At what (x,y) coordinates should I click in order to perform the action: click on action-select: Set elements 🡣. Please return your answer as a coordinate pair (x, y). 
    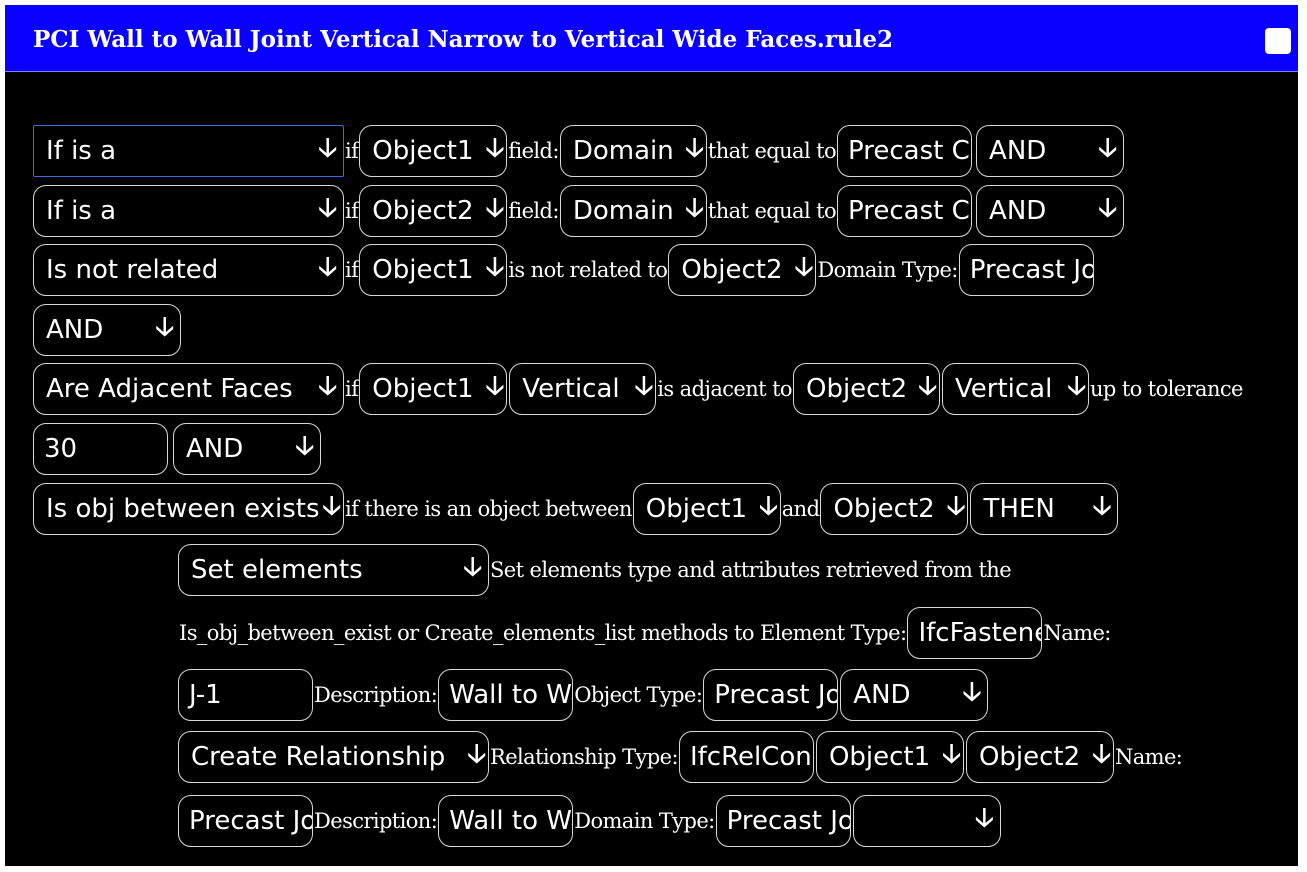
    Looking at the image, I should click on (333, 570).